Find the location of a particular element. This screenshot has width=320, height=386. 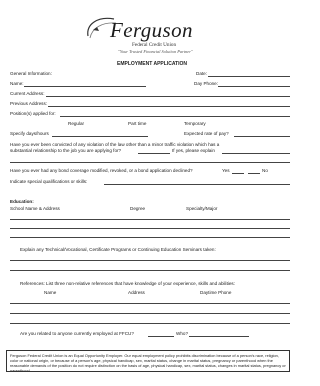

reference-name-header: Name is located at coordinates (50, 292).